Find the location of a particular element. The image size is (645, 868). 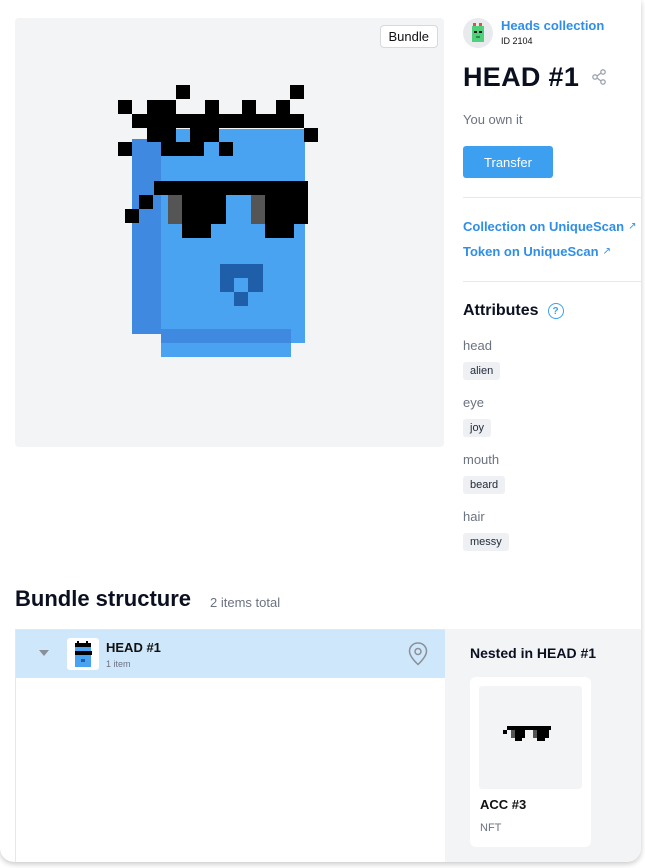

token-uniquescan-link: Token on UniqueScan ↗ is located at coordinates (537, 251).